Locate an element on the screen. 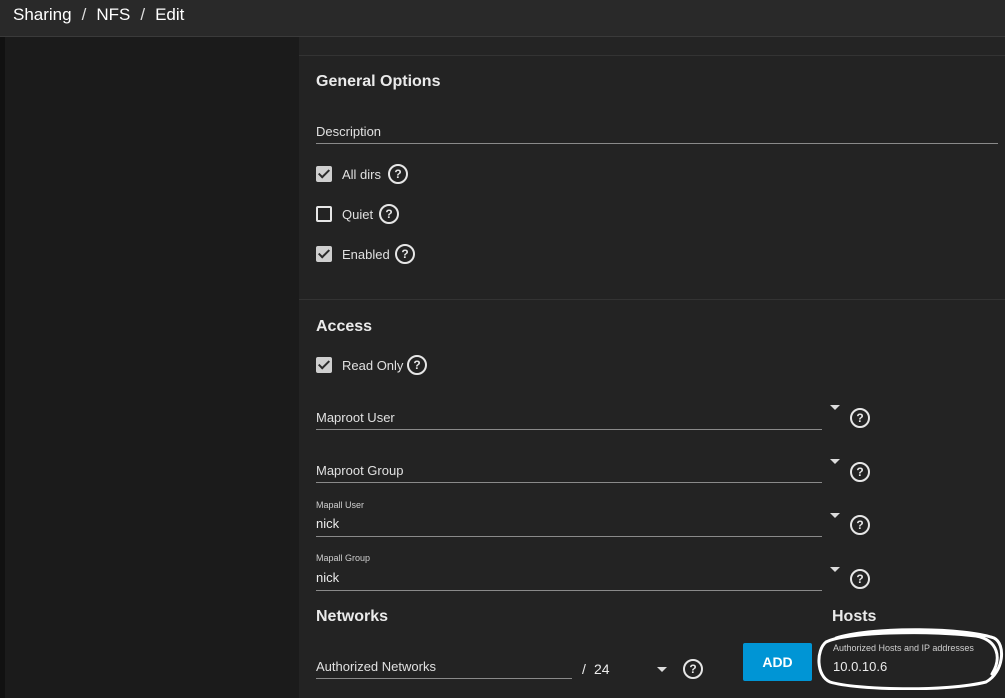 This screenshot has height=698, width=1005. enabled-checkbox is located at coordinates (324, 254).